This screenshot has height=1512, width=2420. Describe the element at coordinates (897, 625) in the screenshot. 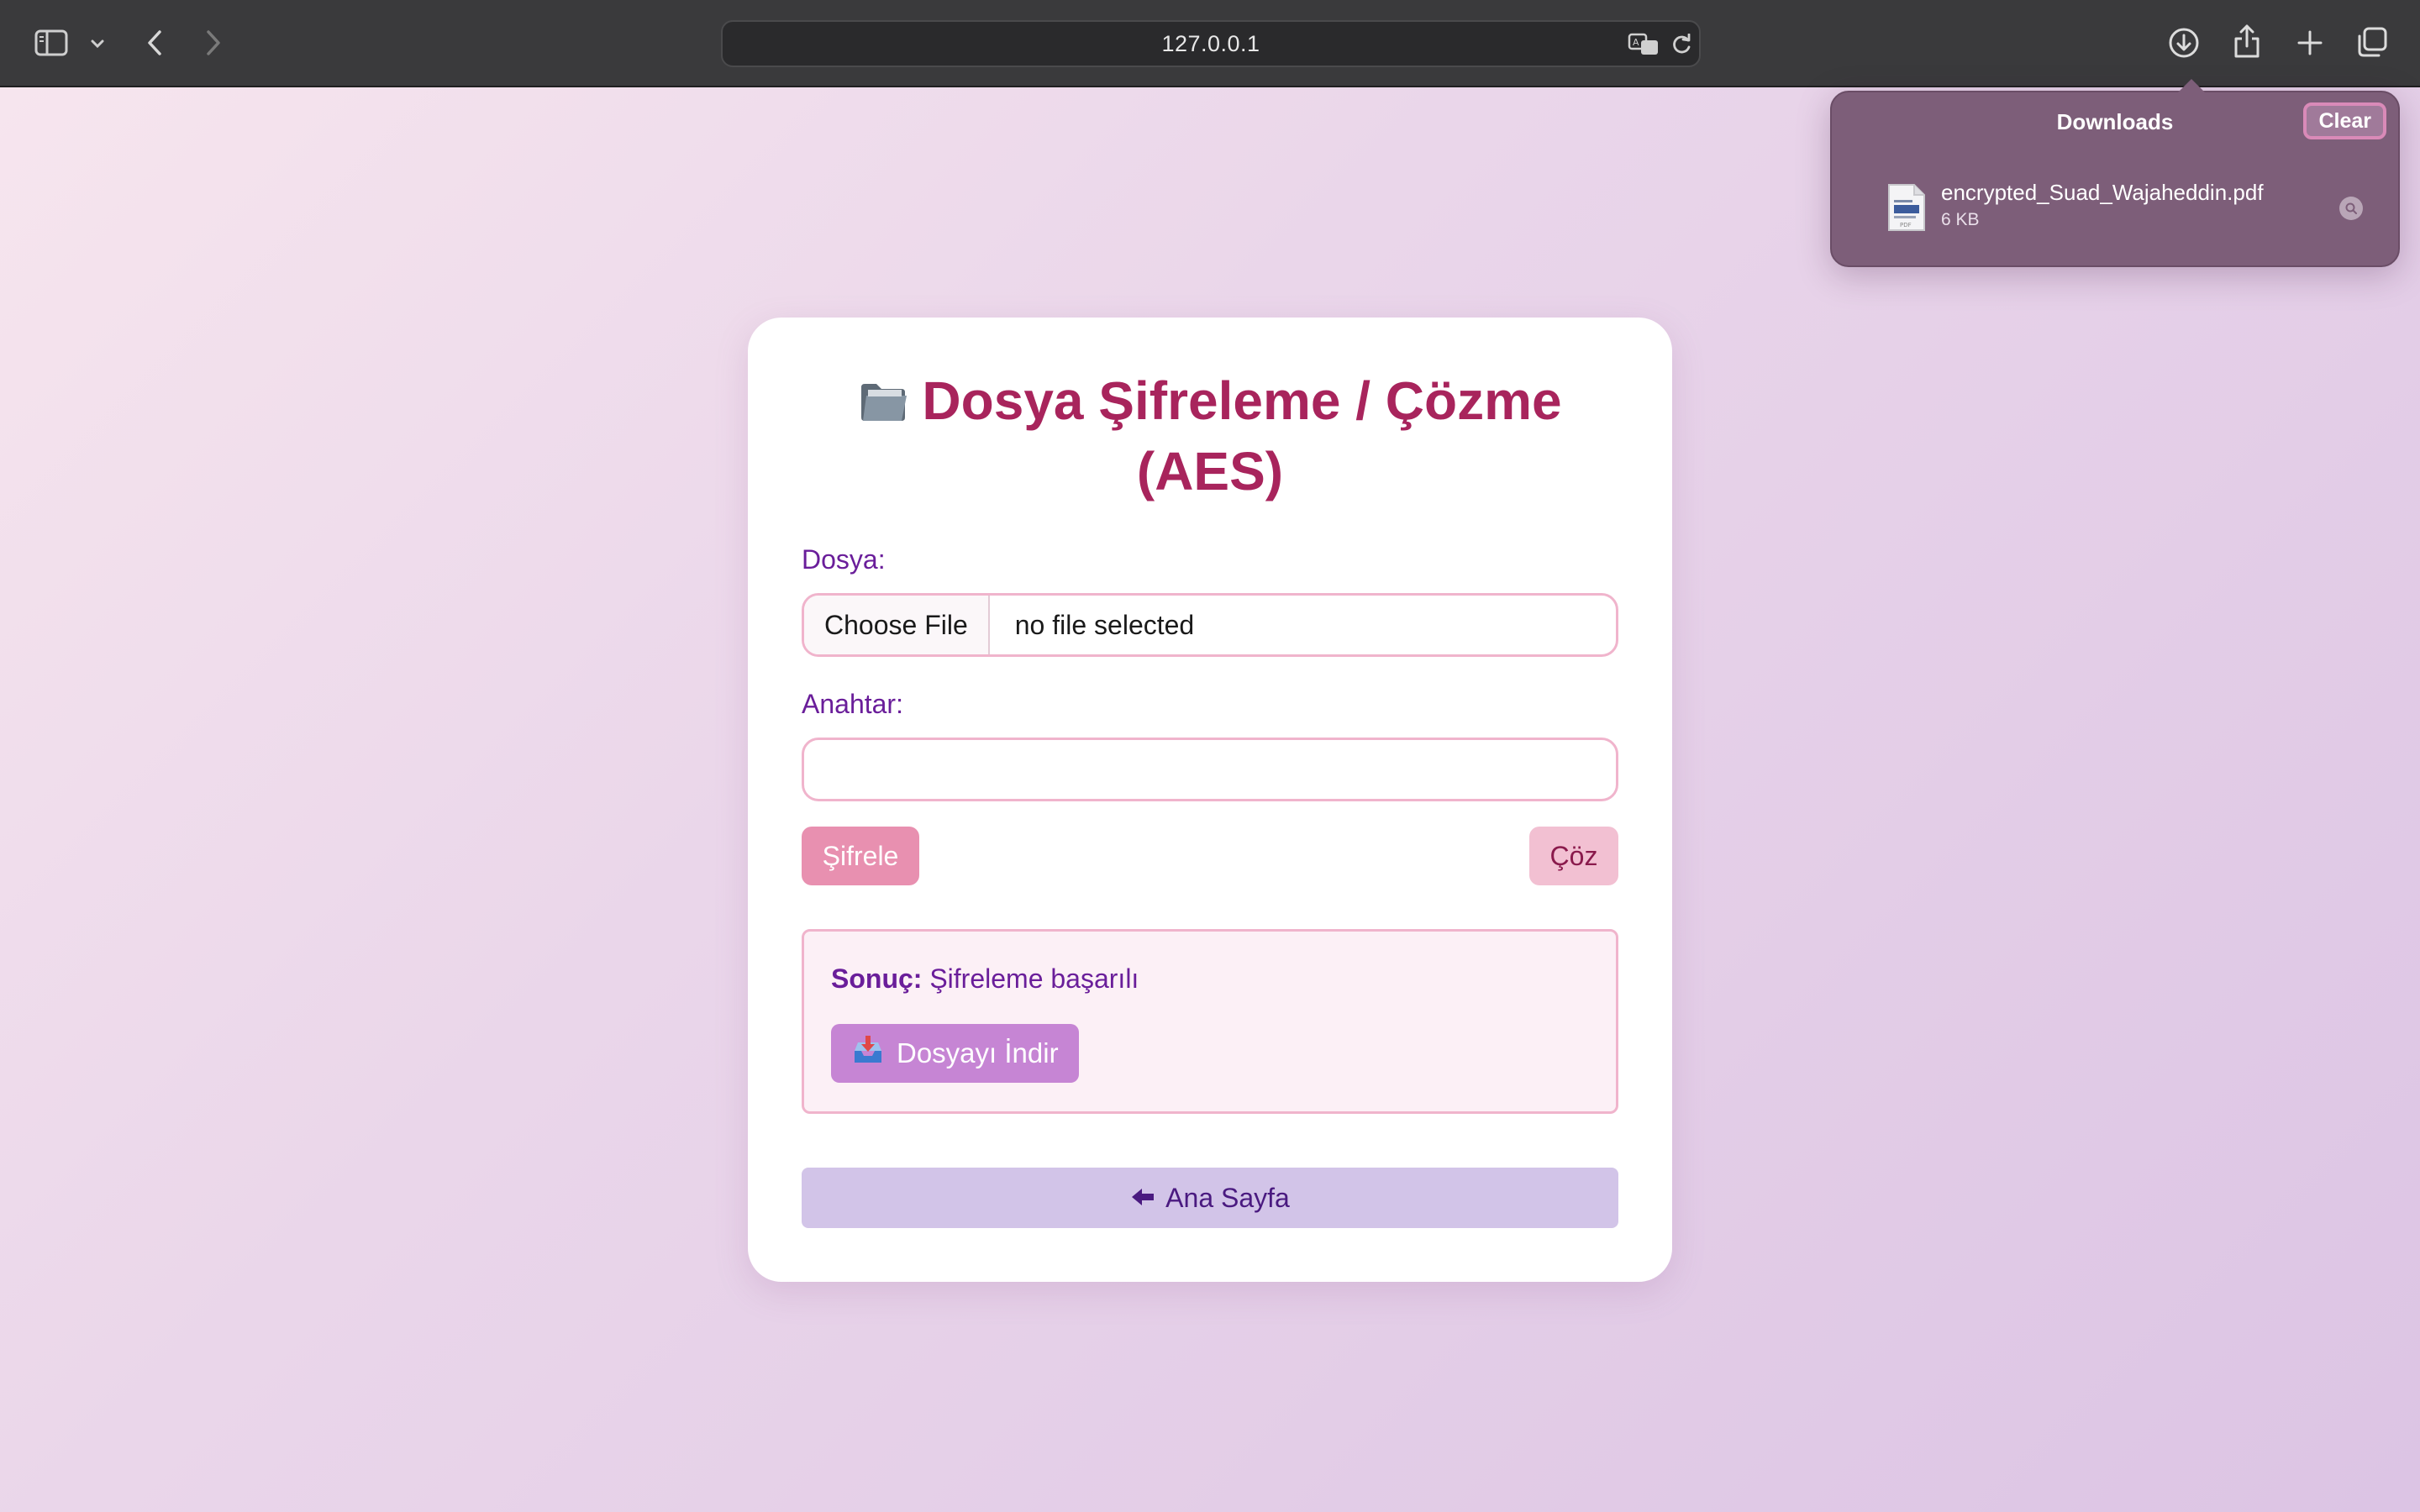

I see `choose-file-button: Choose File` at that location.